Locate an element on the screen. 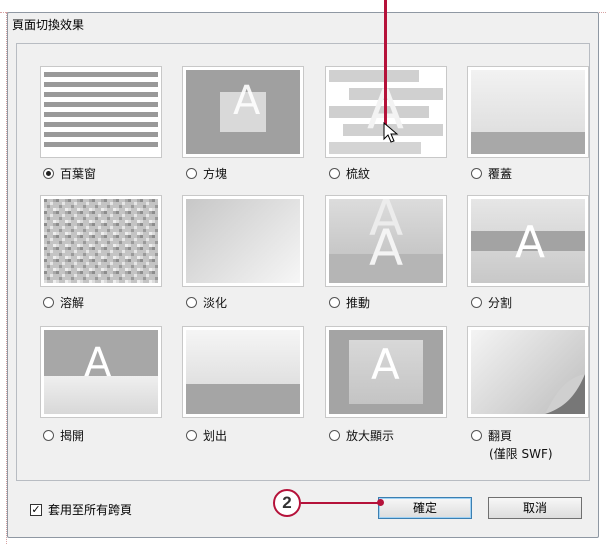  annotation-pointer-line is located at coordinates (385, 63).